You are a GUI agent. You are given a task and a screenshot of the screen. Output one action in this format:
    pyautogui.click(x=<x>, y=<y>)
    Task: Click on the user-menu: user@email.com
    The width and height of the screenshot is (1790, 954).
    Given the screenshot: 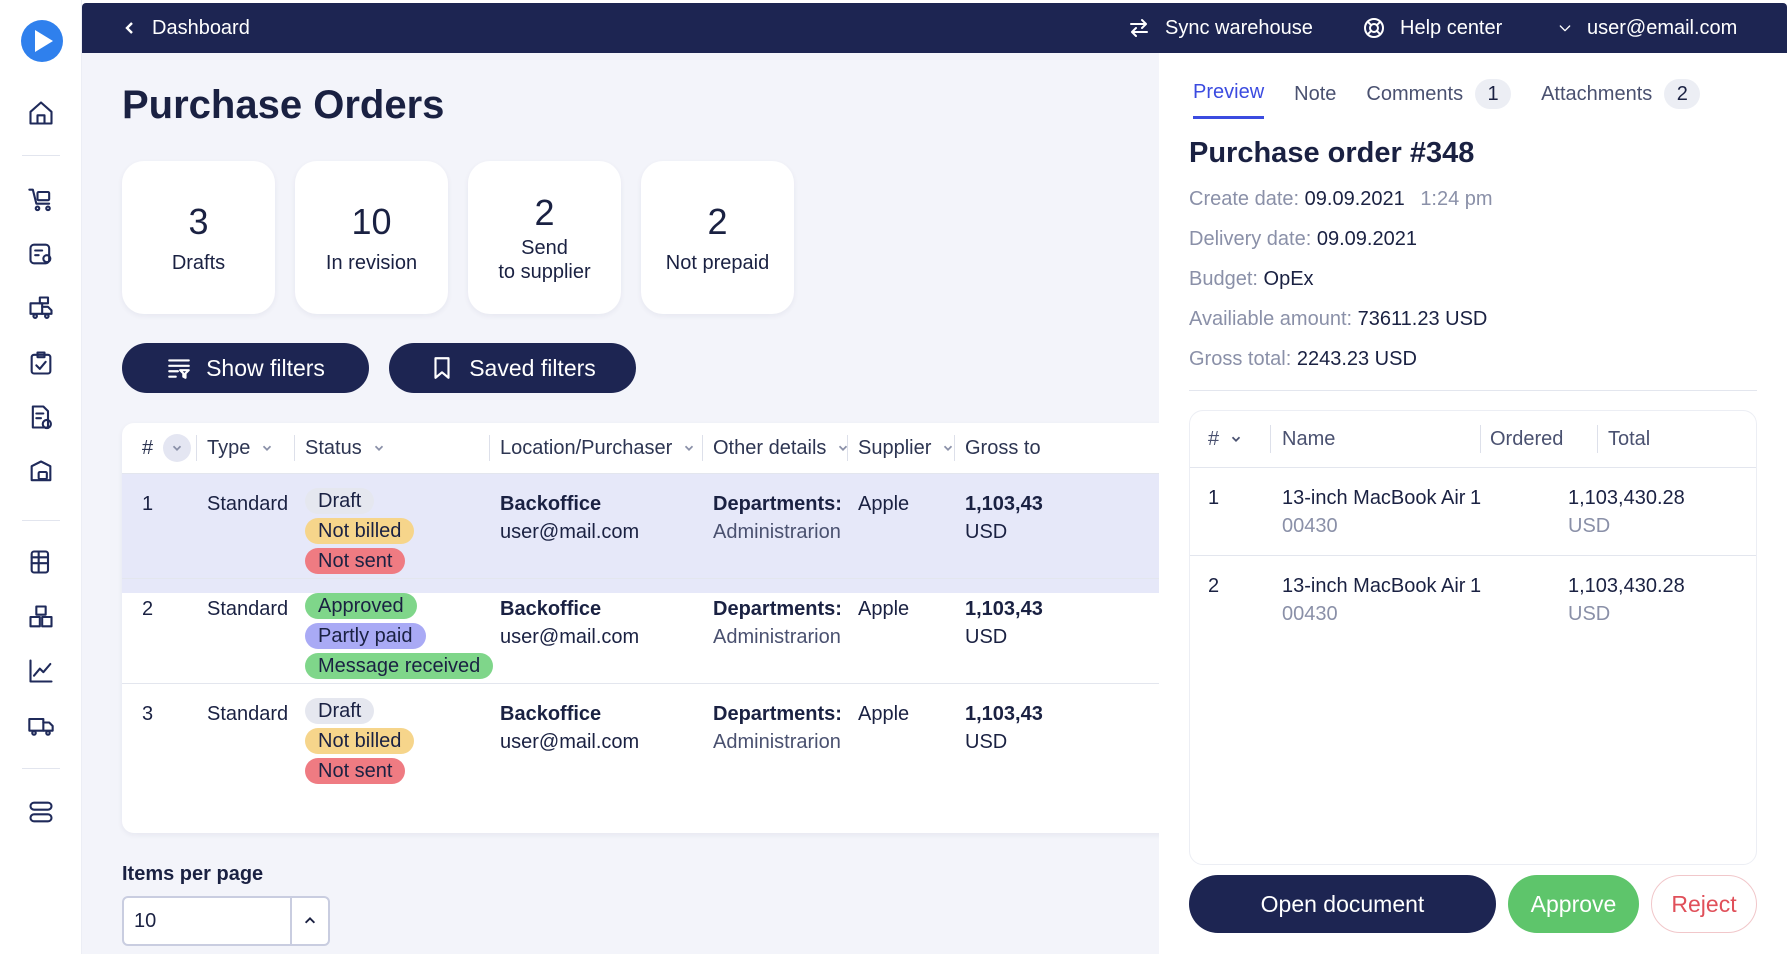 What is the action you would take?
    pyautogui.click(x=1647, y=28)
    